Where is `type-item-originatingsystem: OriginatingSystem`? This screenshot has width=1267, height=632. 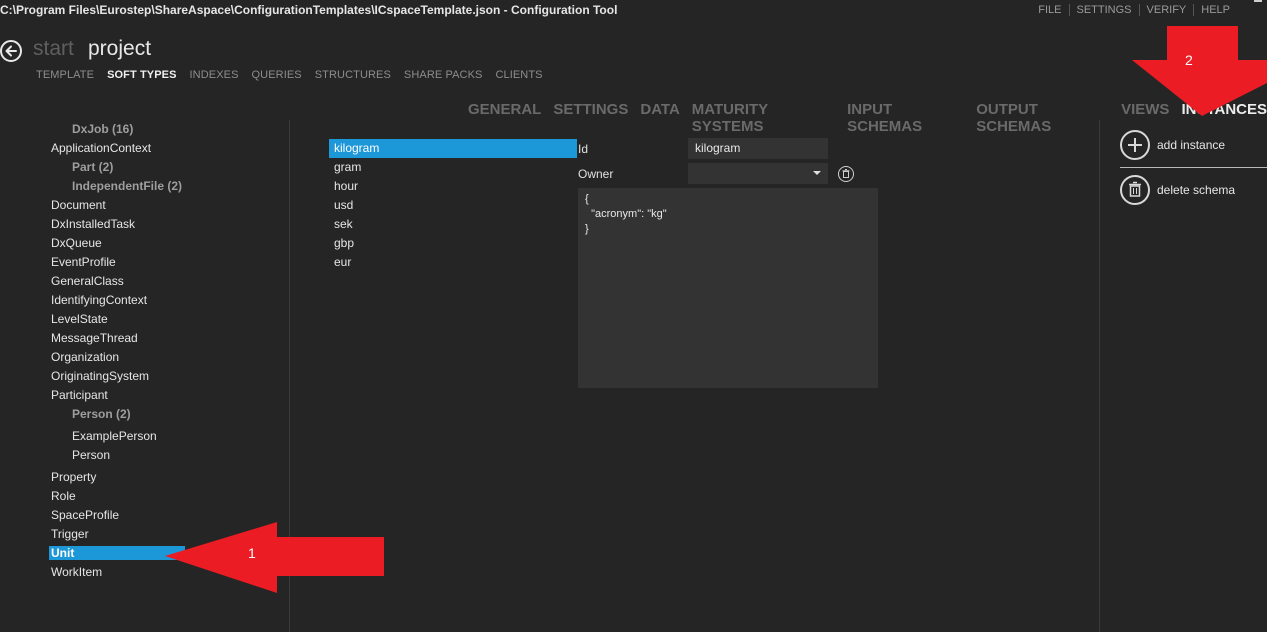
type-item-originatingsystem: OriginatingSystem is located at coordinates (100, 376).